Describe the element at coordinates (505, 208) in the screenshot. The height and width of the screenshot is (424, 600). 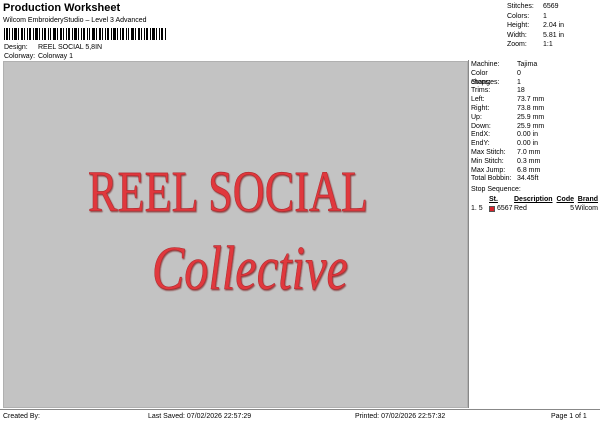
I see `row-stitches: 6567` at that location.